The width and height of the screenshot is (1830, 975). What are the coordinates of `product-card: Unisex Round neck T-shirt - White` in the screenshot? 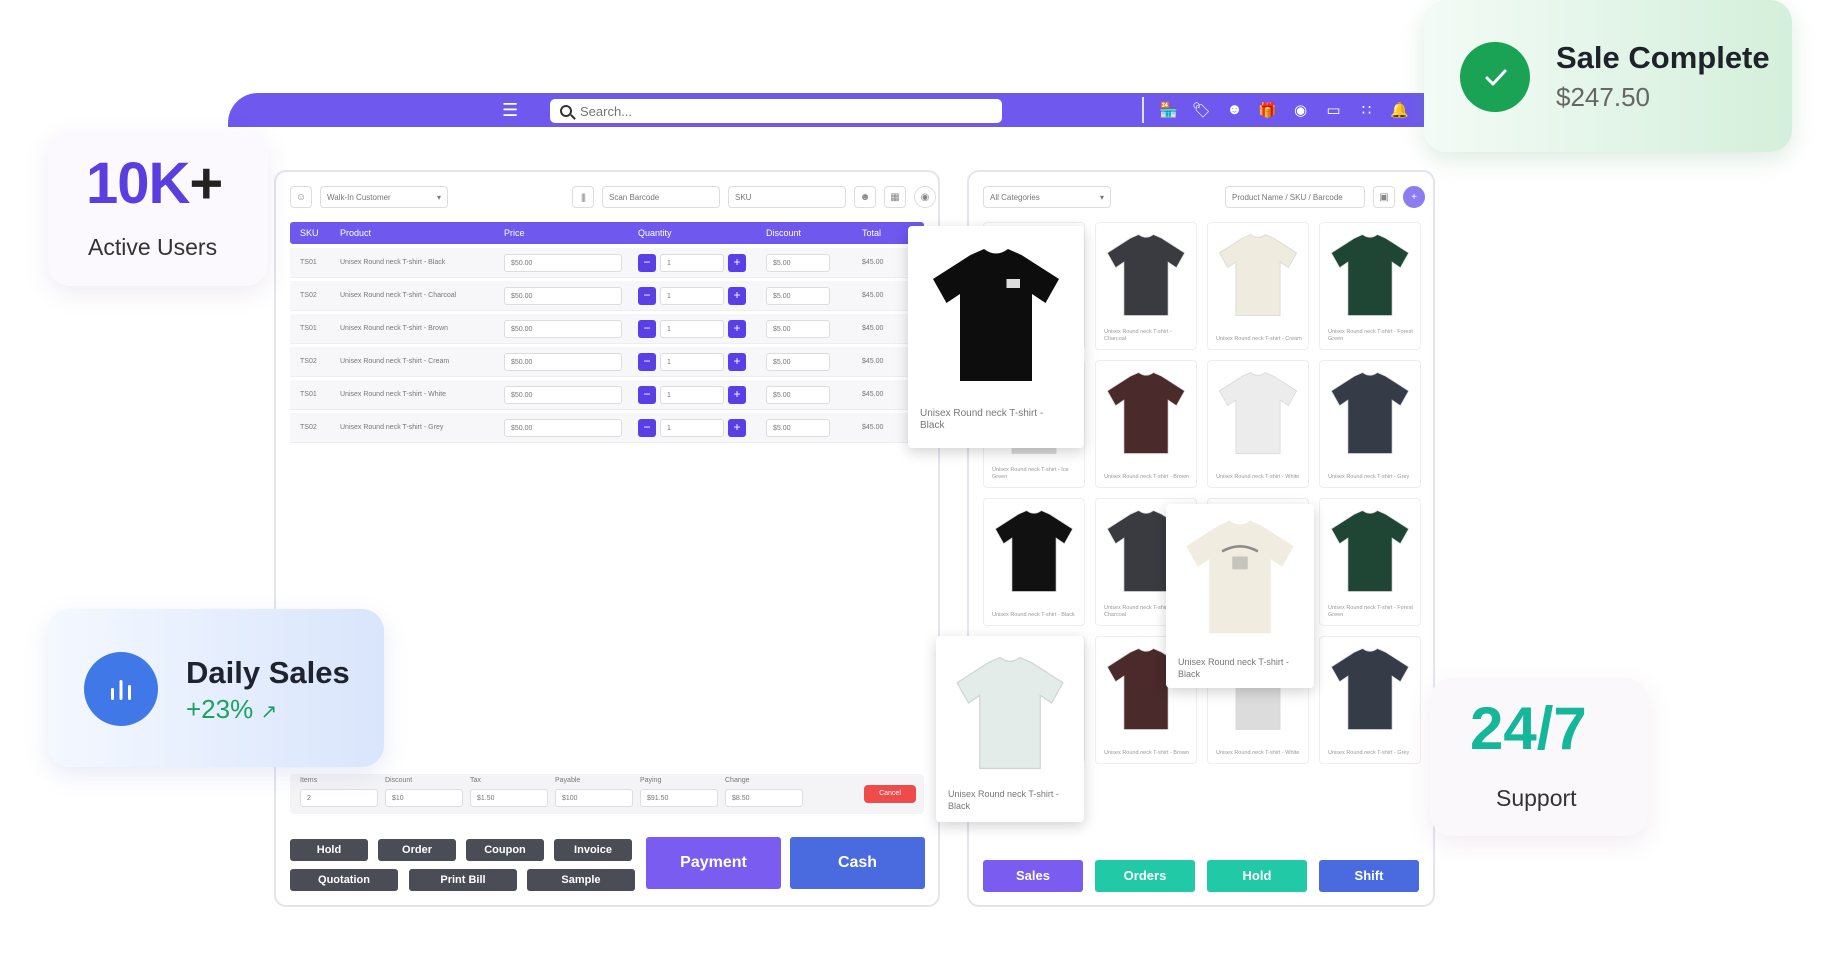 It's located at (1258, 424).